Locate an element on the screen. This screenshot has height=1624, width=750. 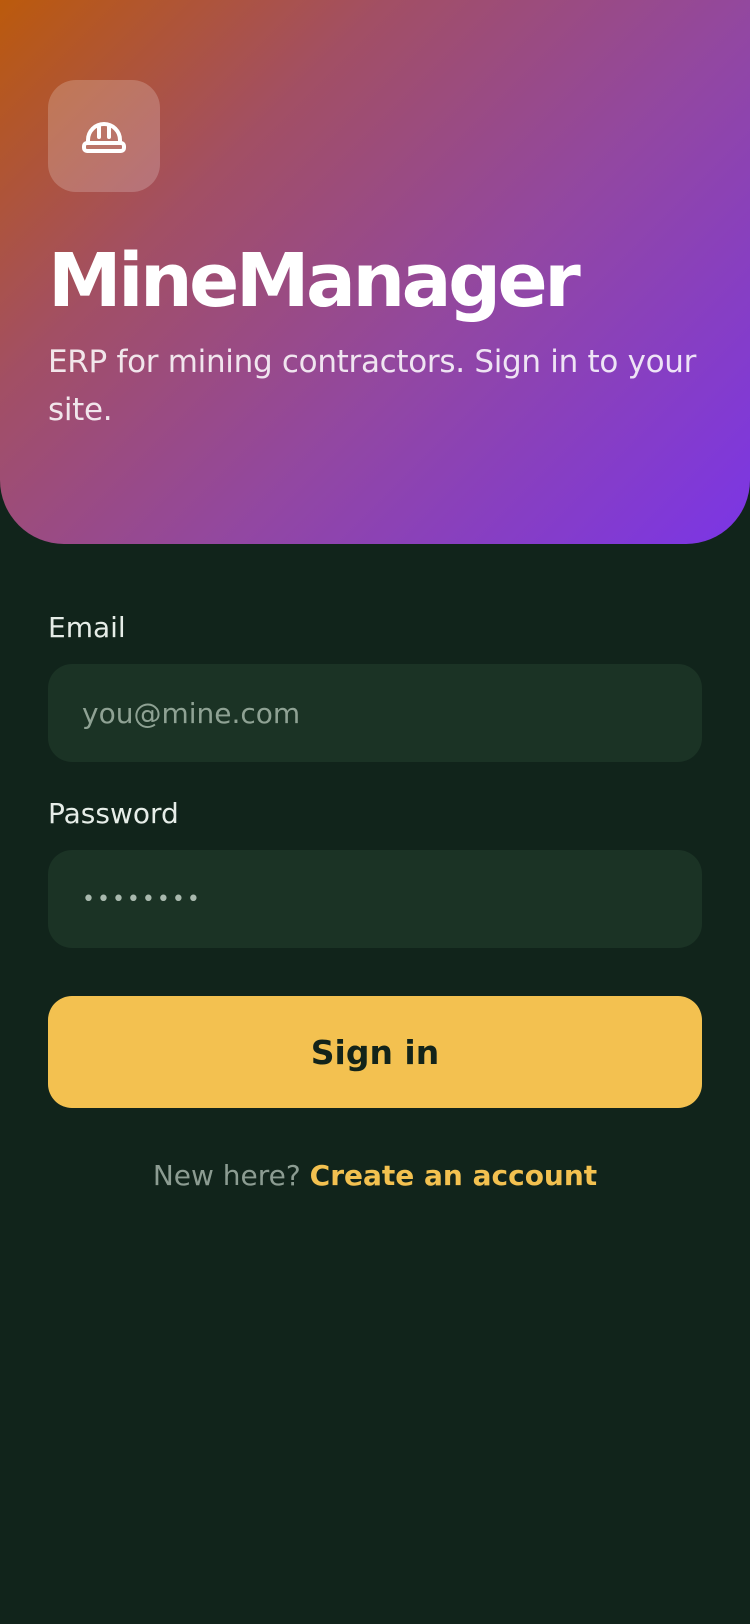
email-label: Email is located at coordinates (87, 627).